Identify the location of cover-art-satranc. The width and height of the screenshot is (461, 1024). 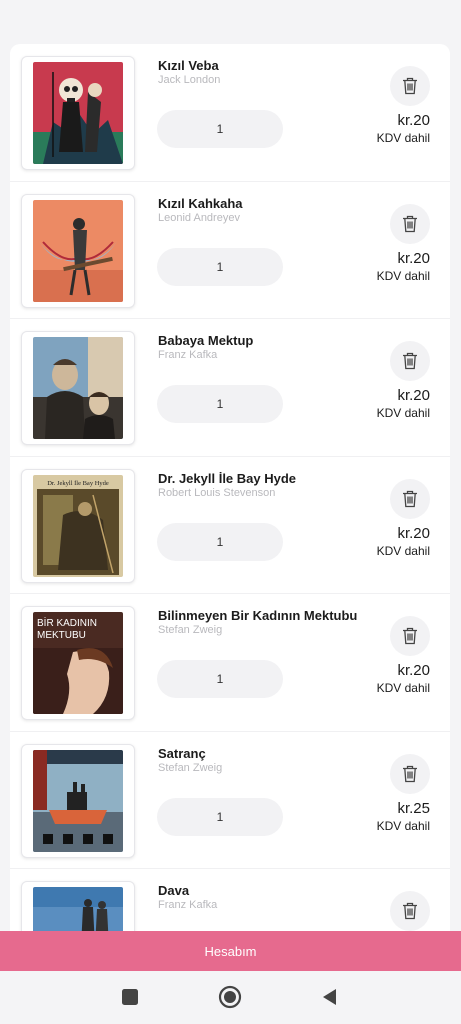
(78, 800).